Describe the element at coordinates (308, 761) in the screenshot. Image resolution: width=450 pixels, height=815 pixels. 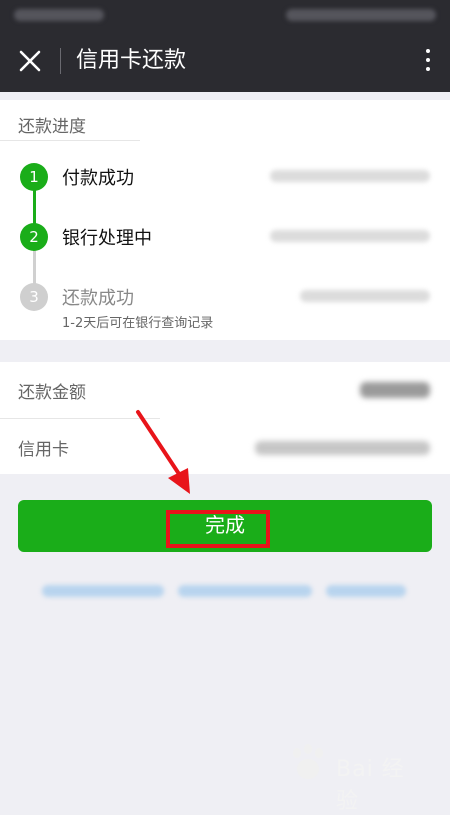
I see `baidu-paw-logo` at that location.